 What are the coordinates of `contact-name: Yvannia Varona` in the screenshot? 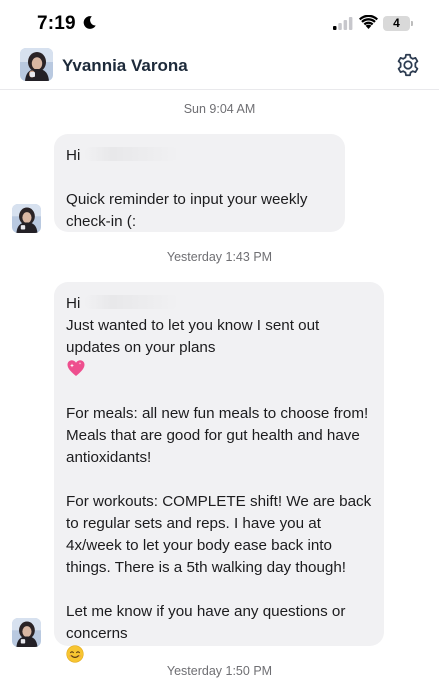 It's located at (125, 66).